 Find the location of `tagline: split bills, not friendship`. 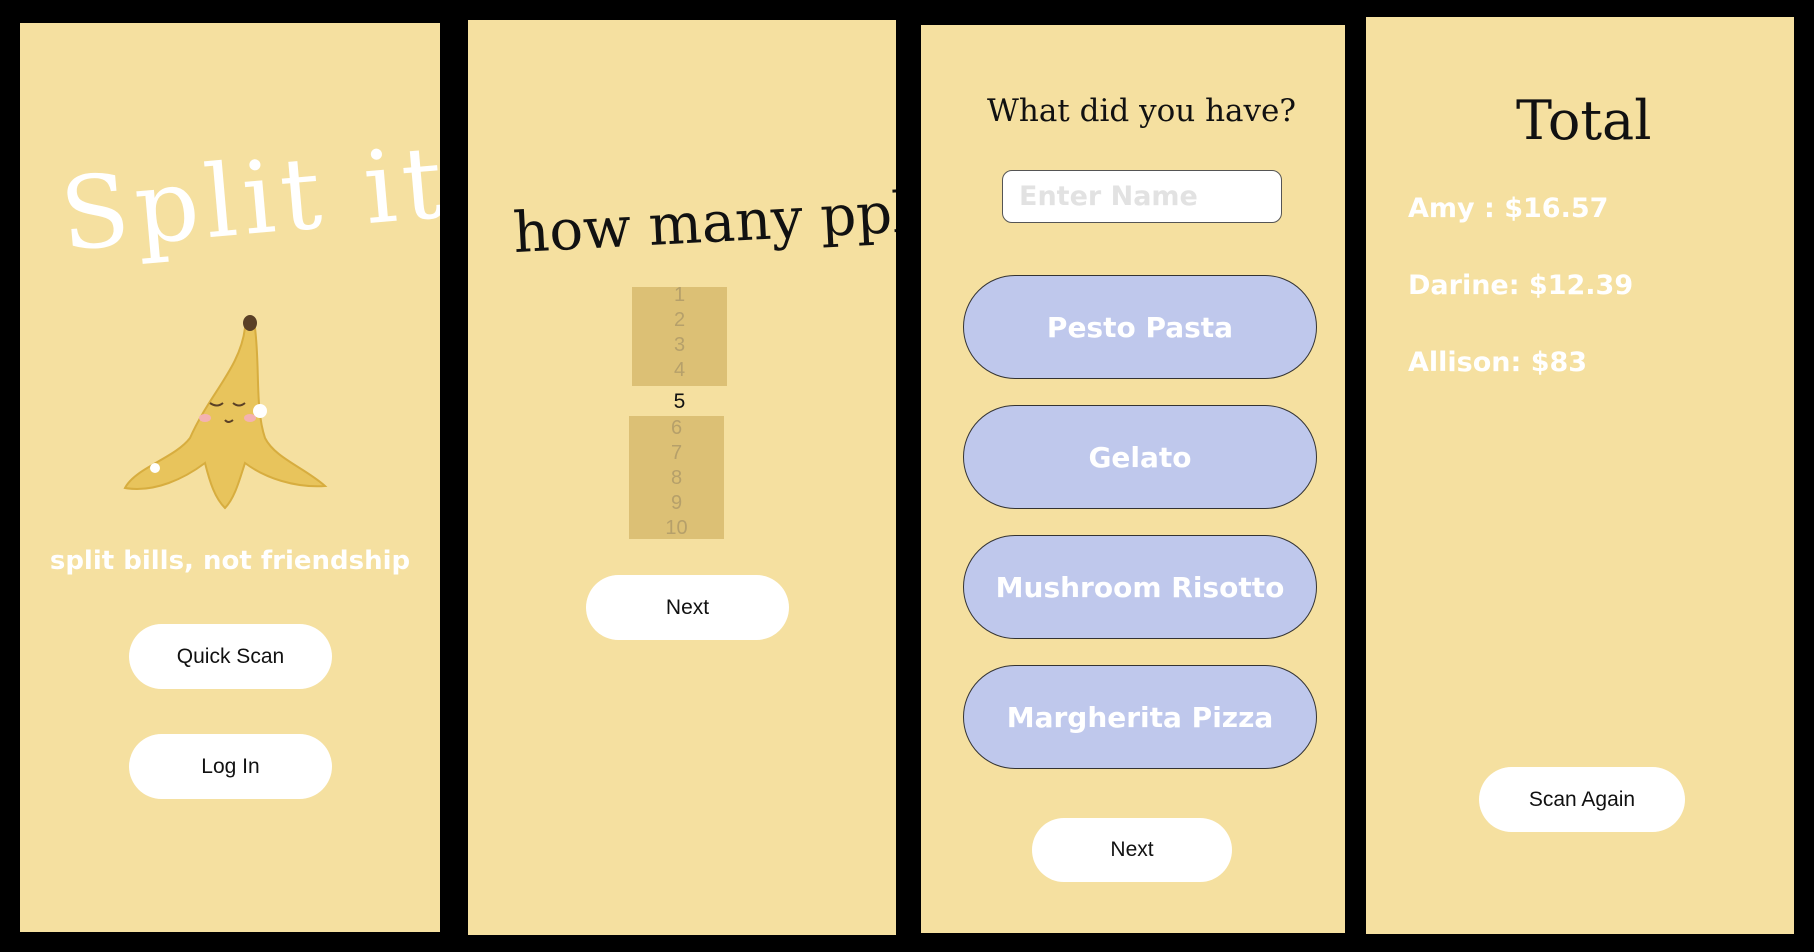

tagline: split bills, not friendship is located at coordinates (230, 561).